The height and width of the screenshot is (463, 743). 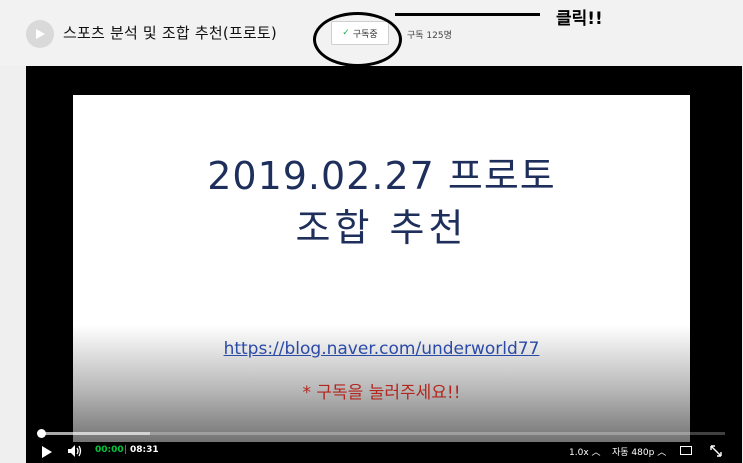 I want to click on slide-subscribe-note: * 구독을 눌러주세요!!, so click(x=381, y=393).